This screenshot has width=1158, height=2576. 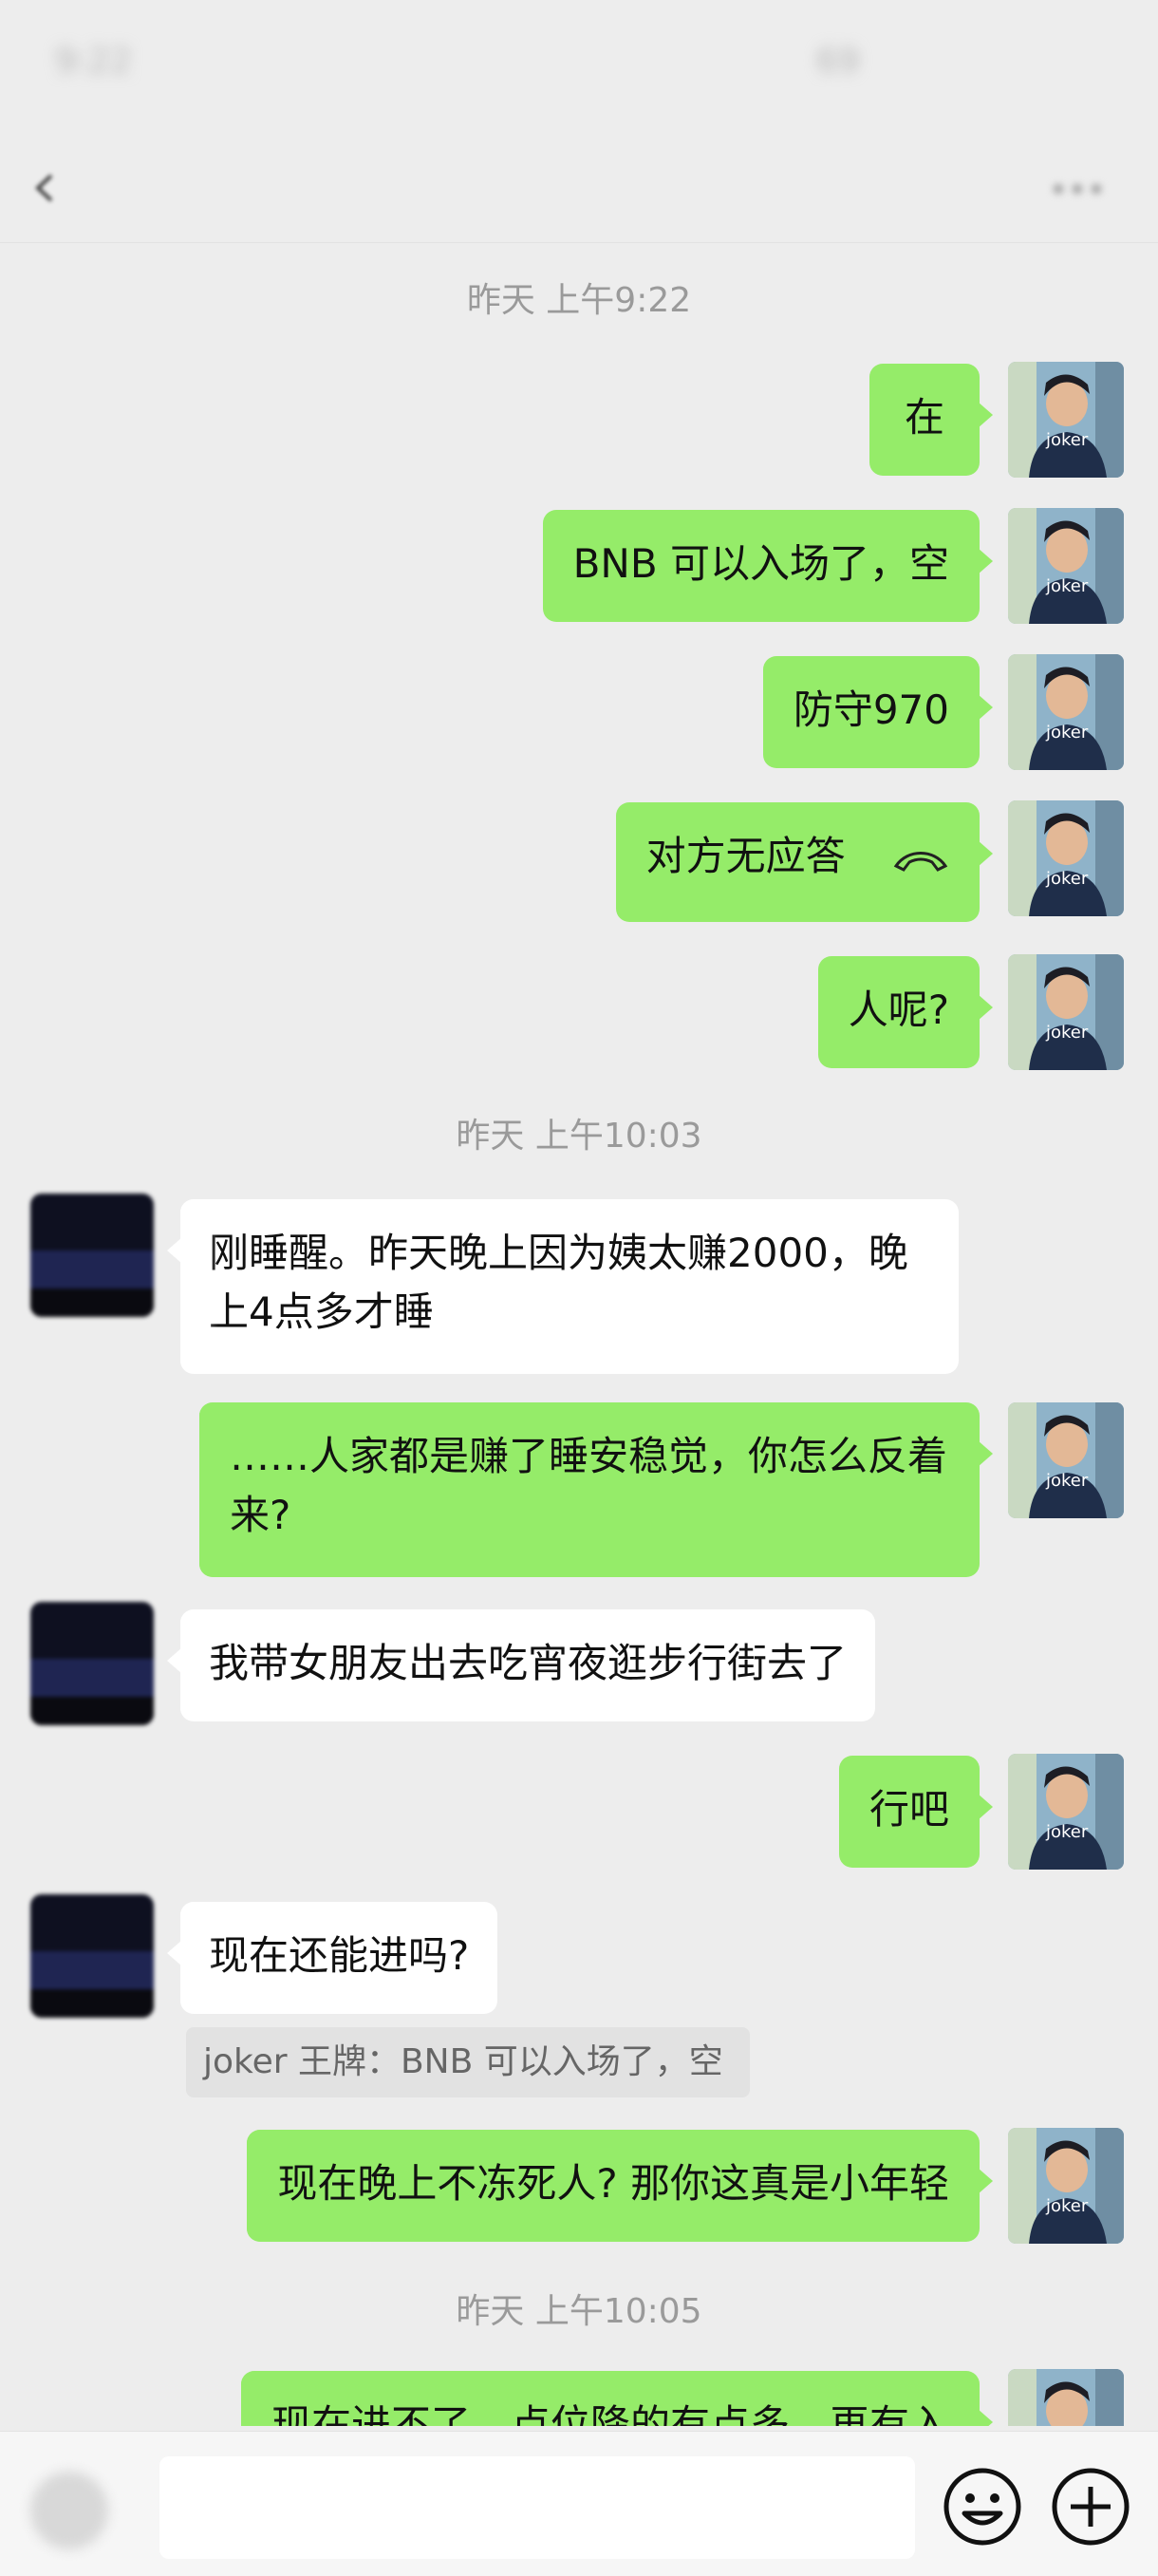 I want to click on input-bar, so click(x=579, y=2503).